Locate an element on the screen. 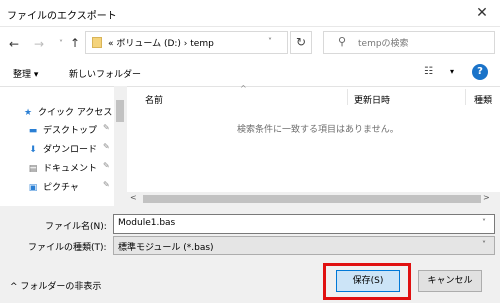 Image resolution: width=500 pixels, height=303 pixels. cancel-button: キャンセル is located at coordinates (450, 281).